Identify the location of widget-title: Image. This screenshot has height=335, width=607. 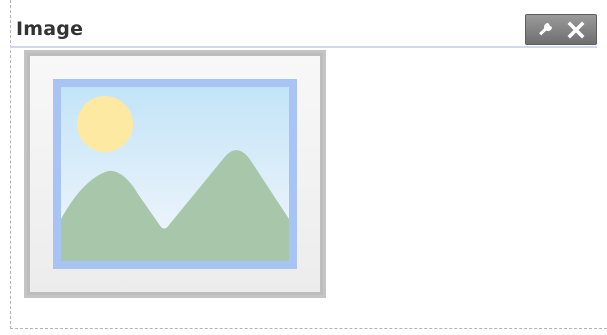
(50, 29).